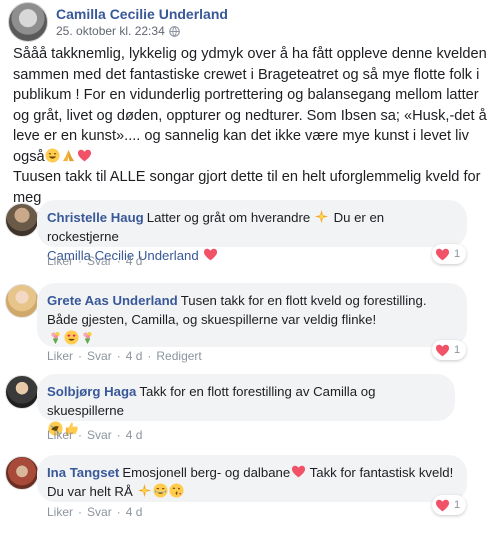 This screenshot has height=536, width=501. Describe the element at coordinates (52, 155) in the screenshot. I see `smile-emoji-icon` at that location.